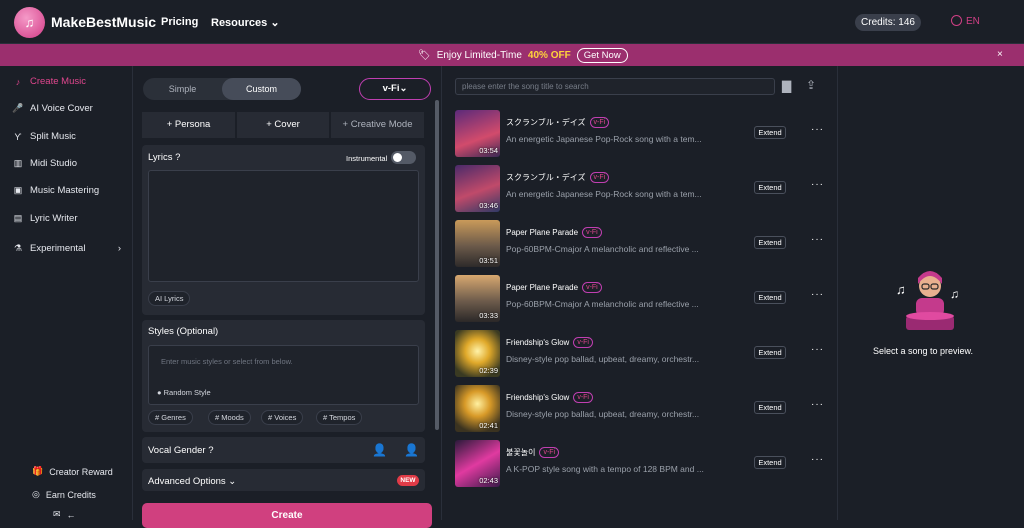 This screenshot has width=1024, height=528. What do you see at coordinates (261, 89) in the screenshot?
I see `mode-custom-tab: Custom` at bounding box center [261, 89].